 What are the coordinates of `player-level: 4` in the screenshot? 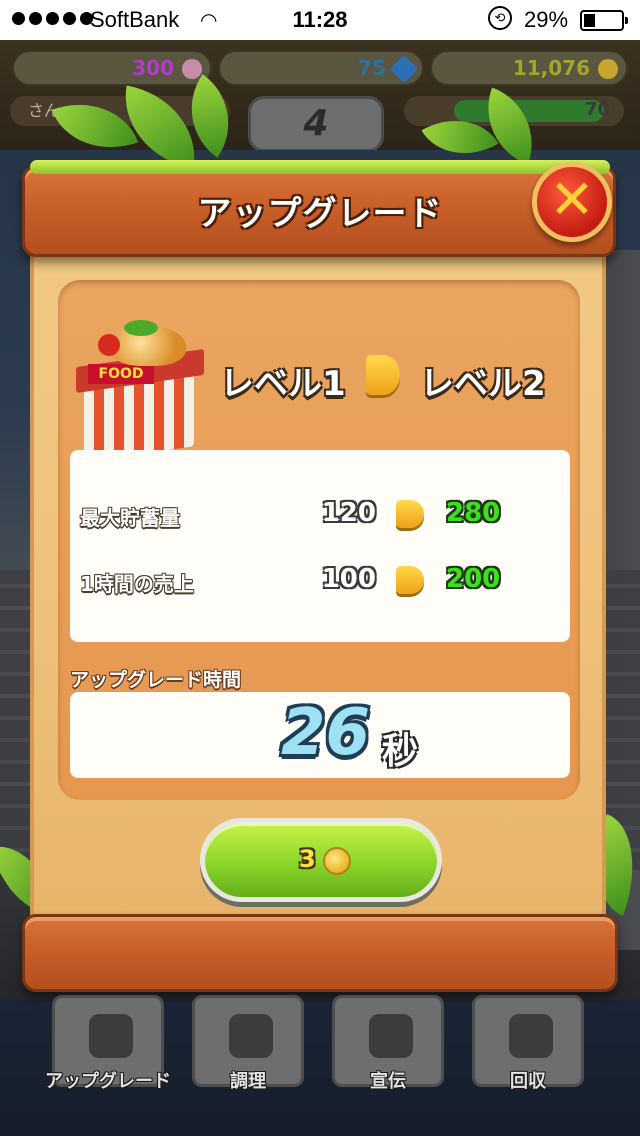 It's located at (316, 124).